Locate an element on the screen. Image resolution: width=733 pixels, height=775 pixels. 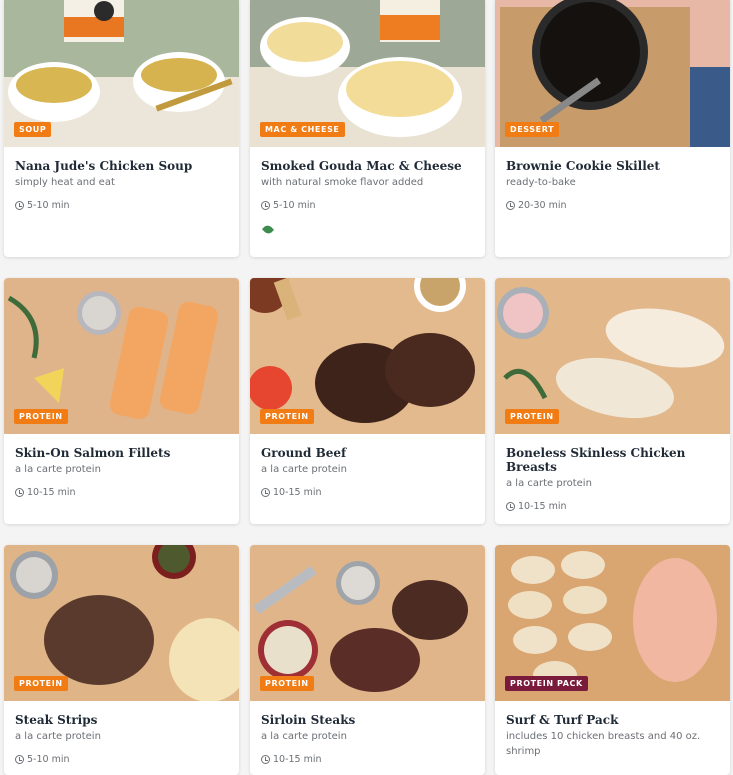
leaf-icon is located at coordinates (268, 229).